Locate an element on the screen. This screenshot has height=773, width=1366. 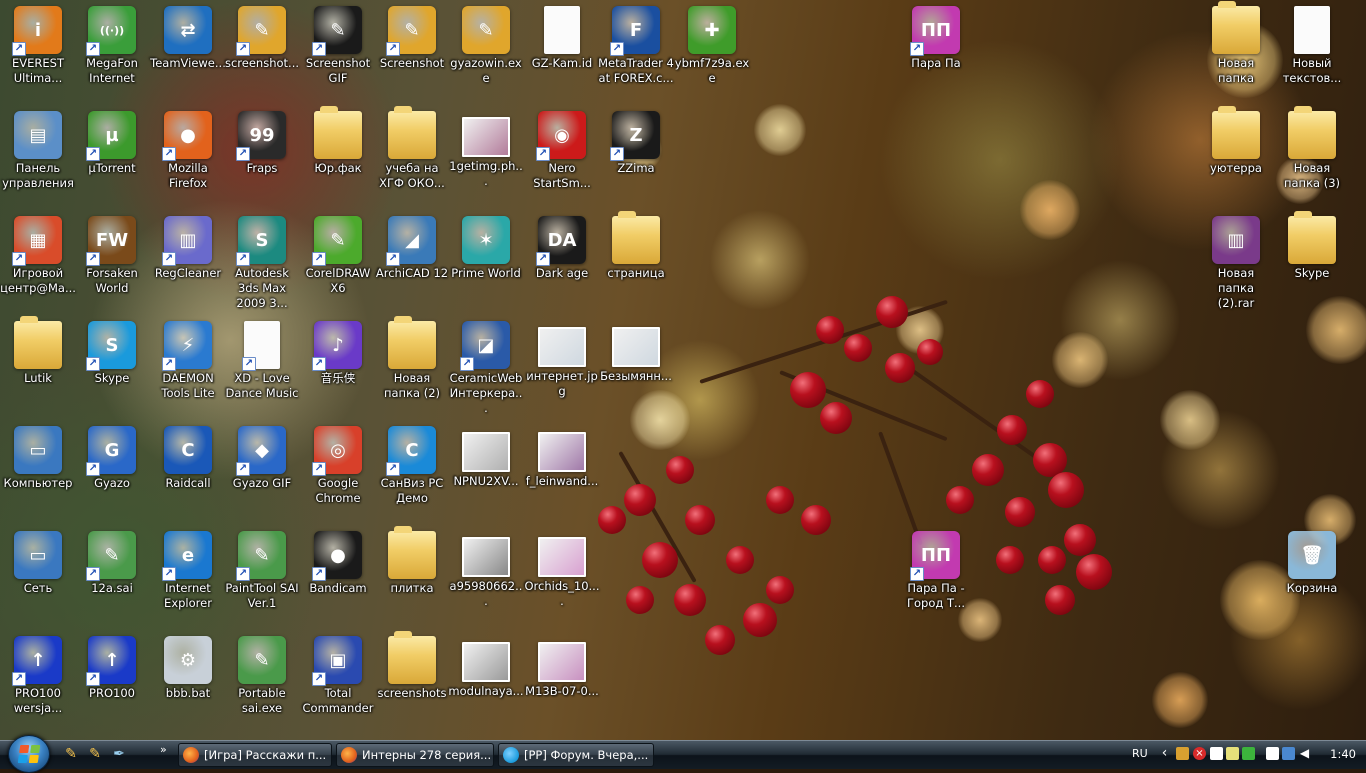
desktop-icon: ✎ ↗ 12a.sai is located at coordinates (112, 578).